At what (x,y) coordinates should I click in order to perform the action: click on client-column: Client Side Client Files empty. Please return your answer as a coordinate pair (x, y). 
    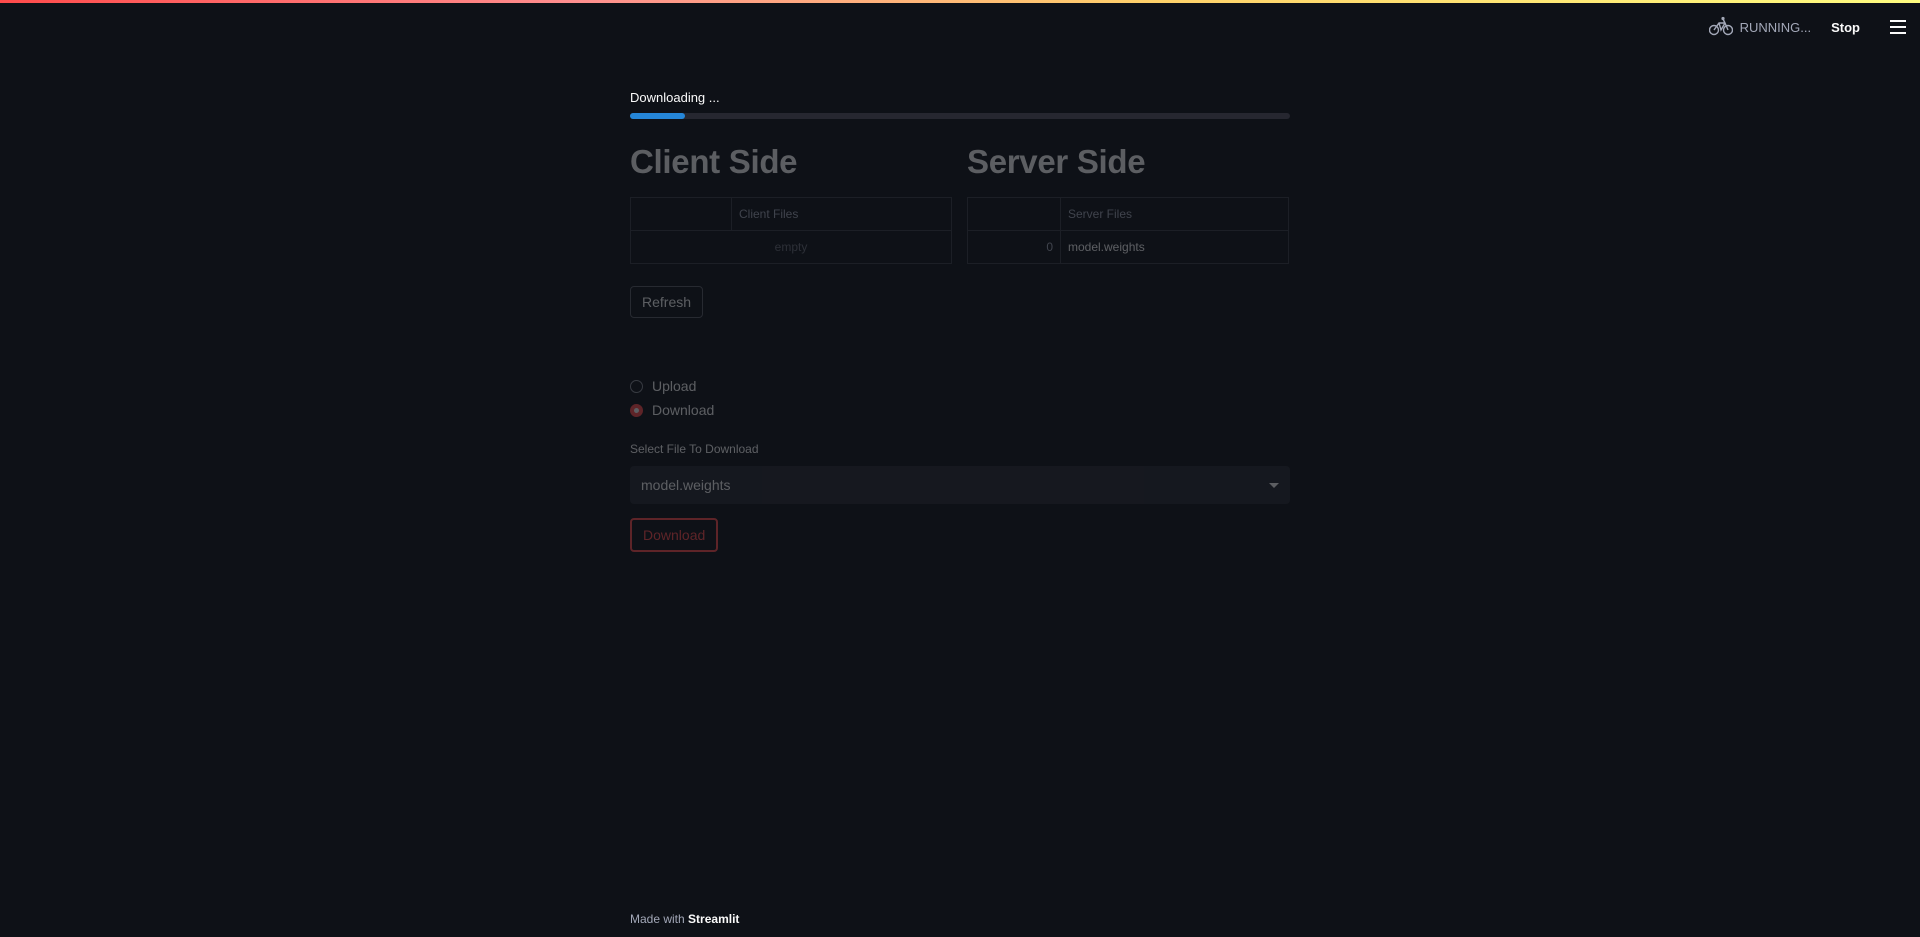
    Looking at the image, I should click on (791, 203).